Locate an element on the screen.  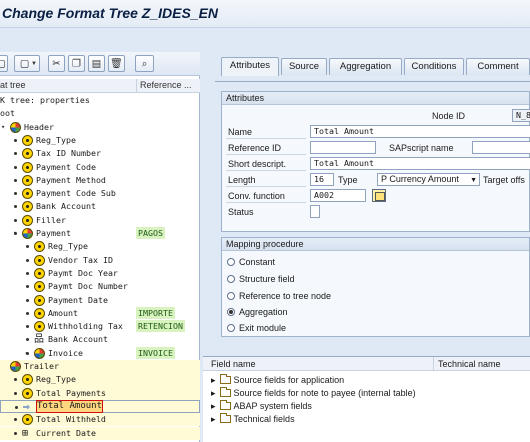
sapscript-name-input is located at coordinates (501, 147).